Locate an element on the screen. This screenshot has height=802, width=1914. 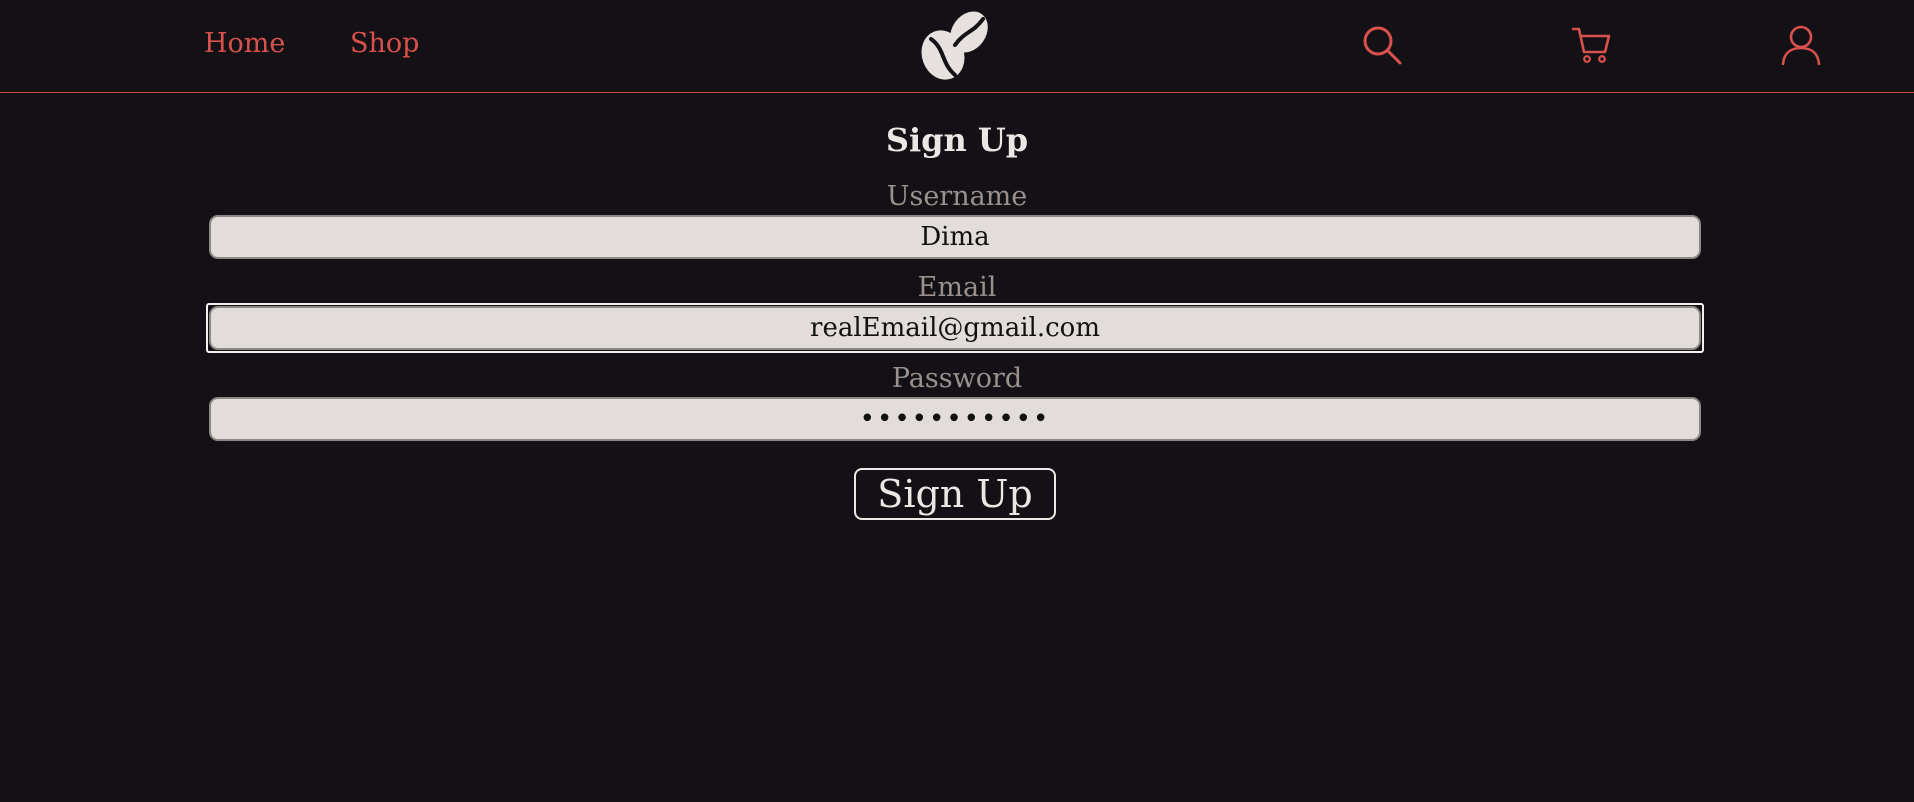
password-field is located at coordinates (955, 419).